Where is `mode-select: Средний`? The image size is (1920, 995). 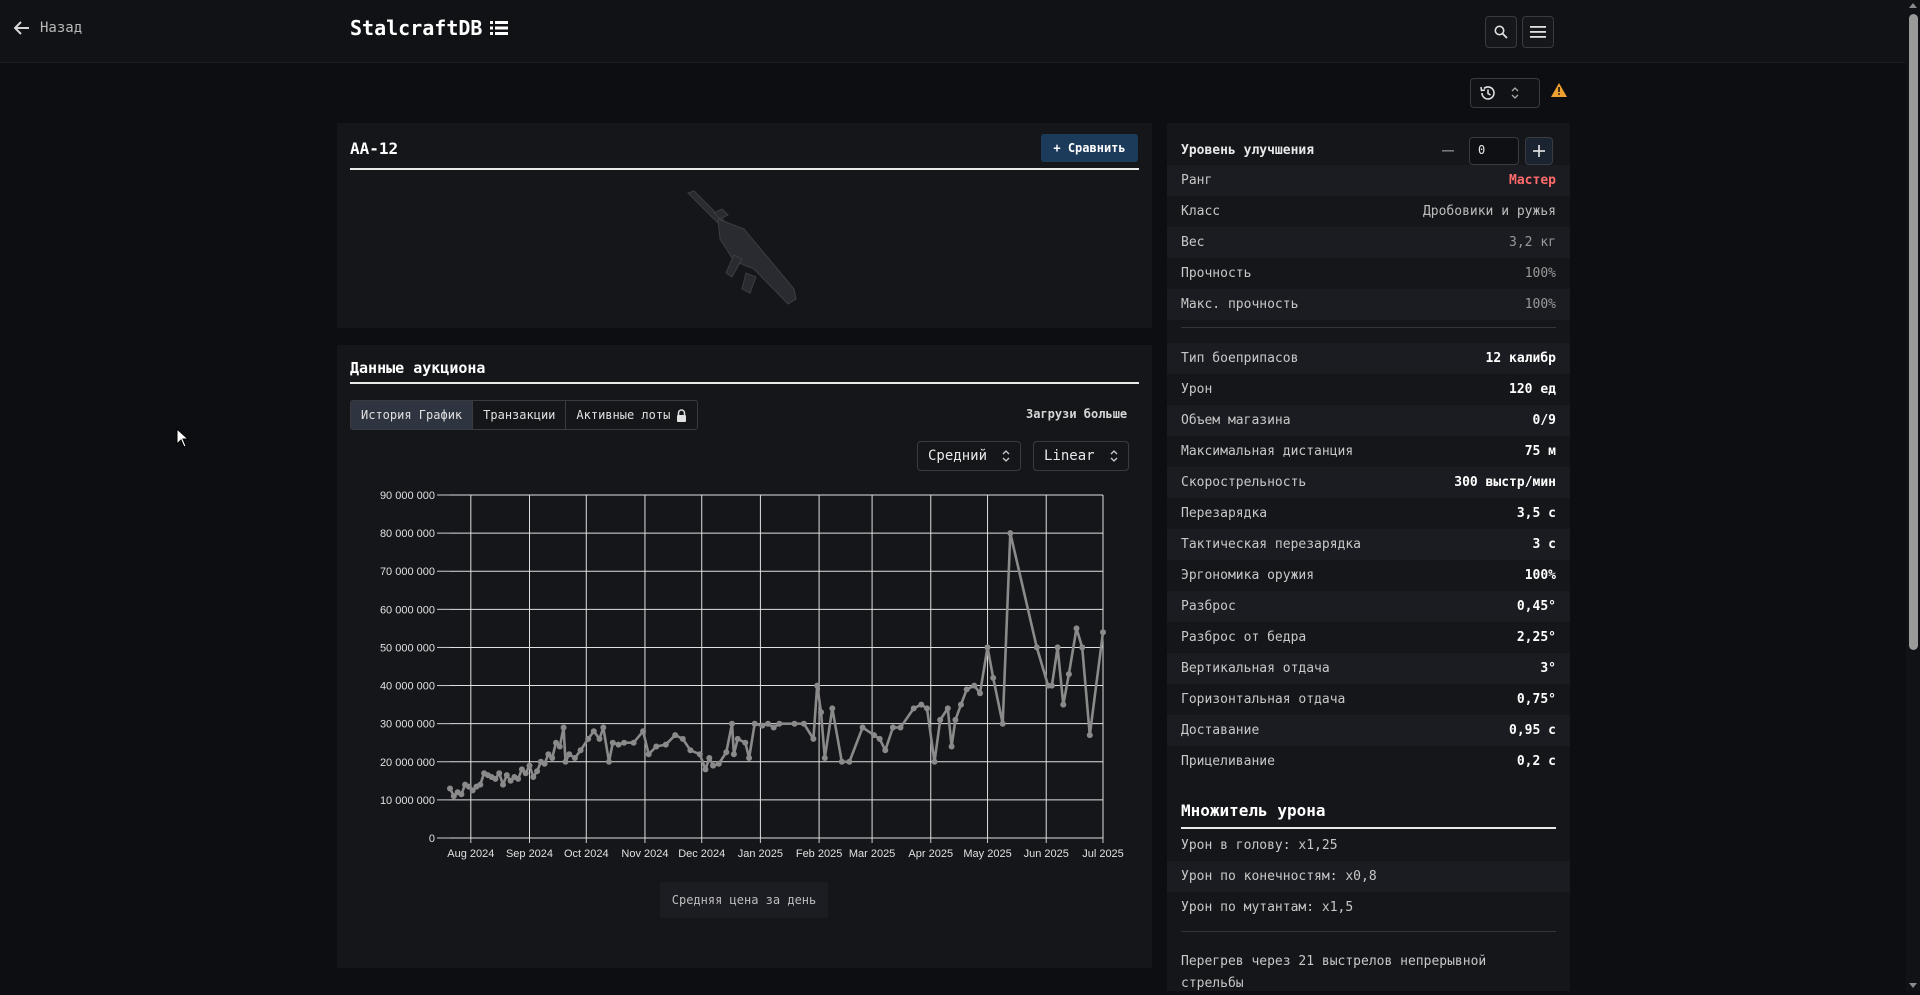
mode-select: Средний is located at coordinates (969, 456).